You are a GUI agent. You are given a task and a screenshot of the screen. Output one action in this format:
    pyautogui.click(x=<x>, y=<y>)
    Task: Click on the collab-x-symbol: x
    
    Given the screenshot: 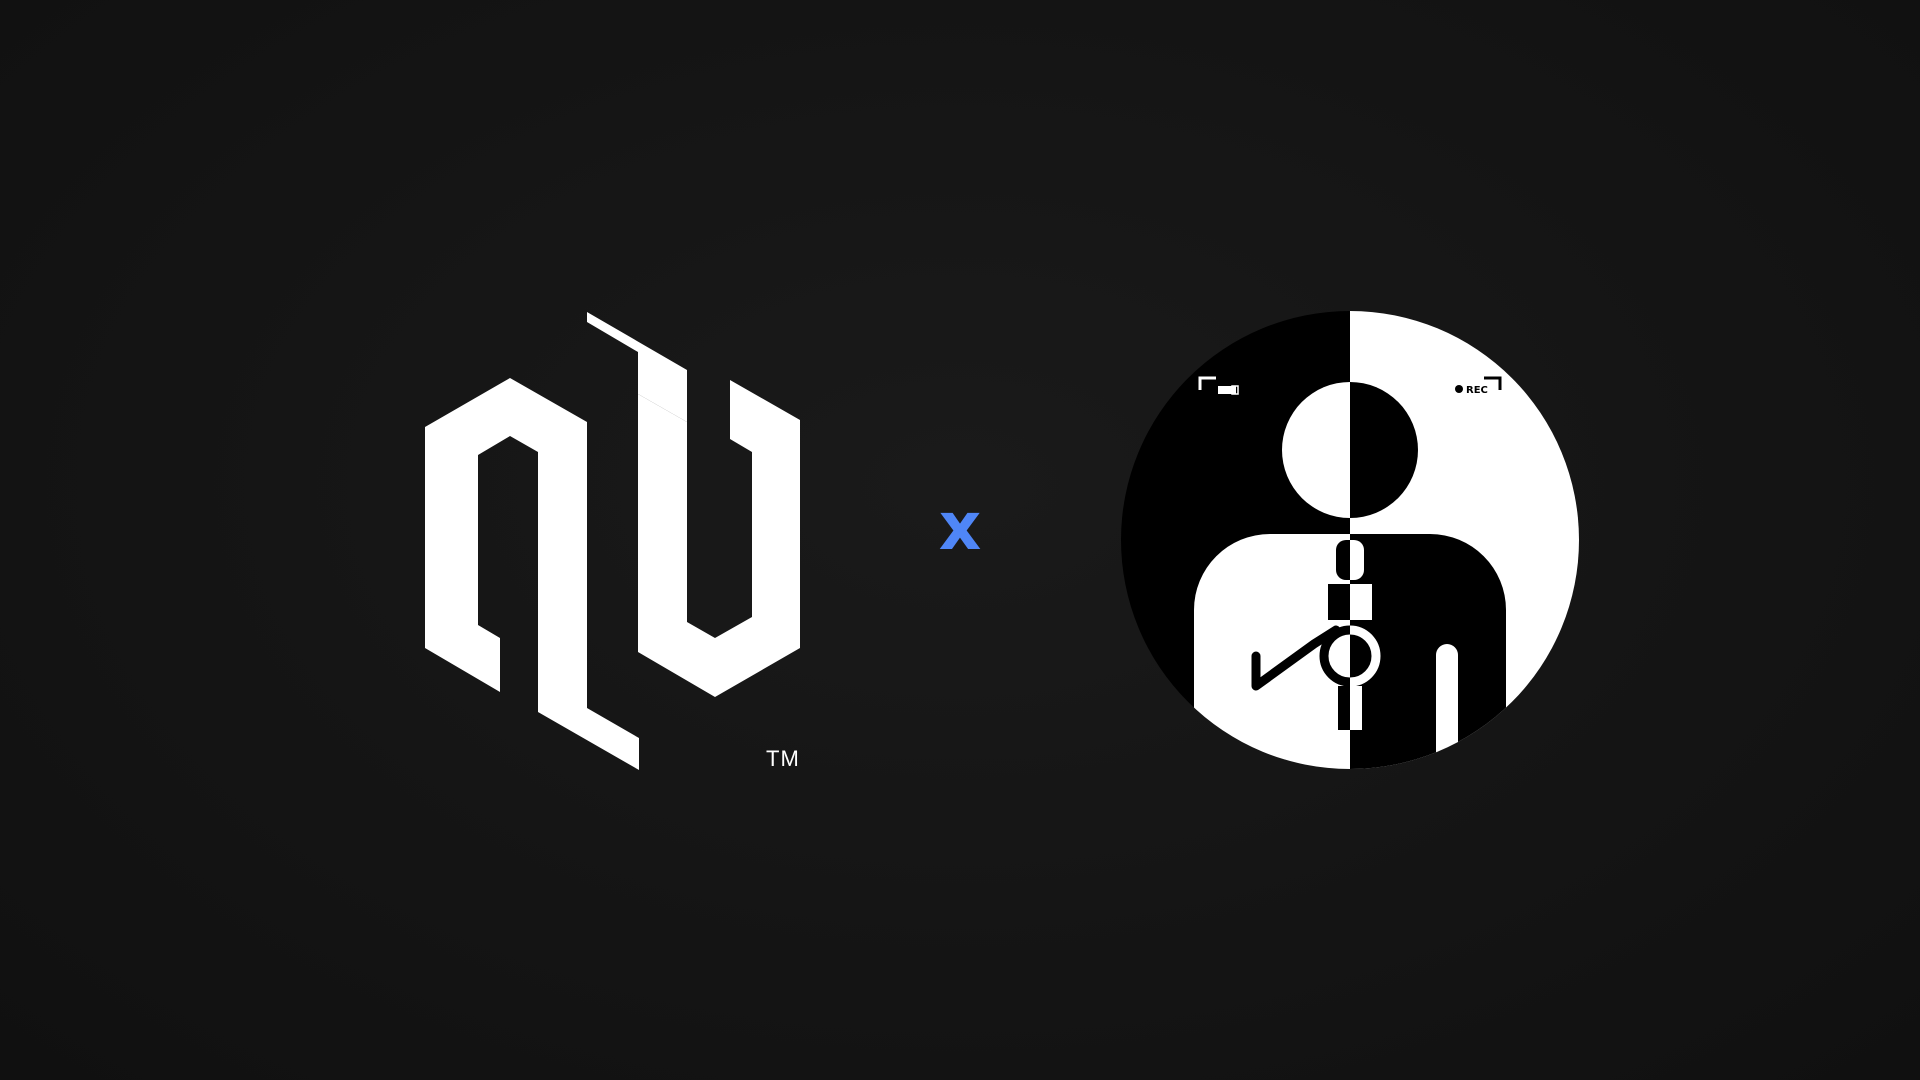 What is the action you would take?
    pyautogui.click(x=960, y=526)
    